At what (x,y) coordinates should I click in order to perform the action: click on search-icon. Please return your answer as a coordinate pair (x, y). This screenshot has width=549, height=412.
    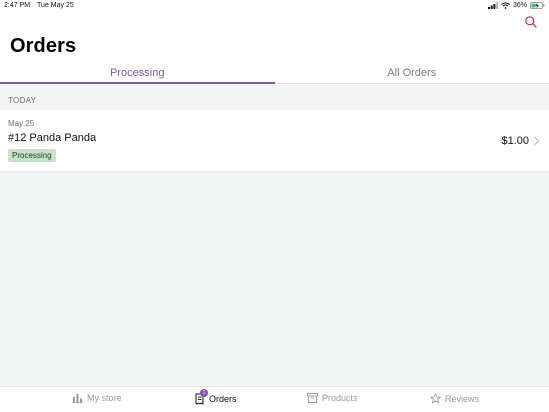
    Looking at the image, I should click on (531, 22).